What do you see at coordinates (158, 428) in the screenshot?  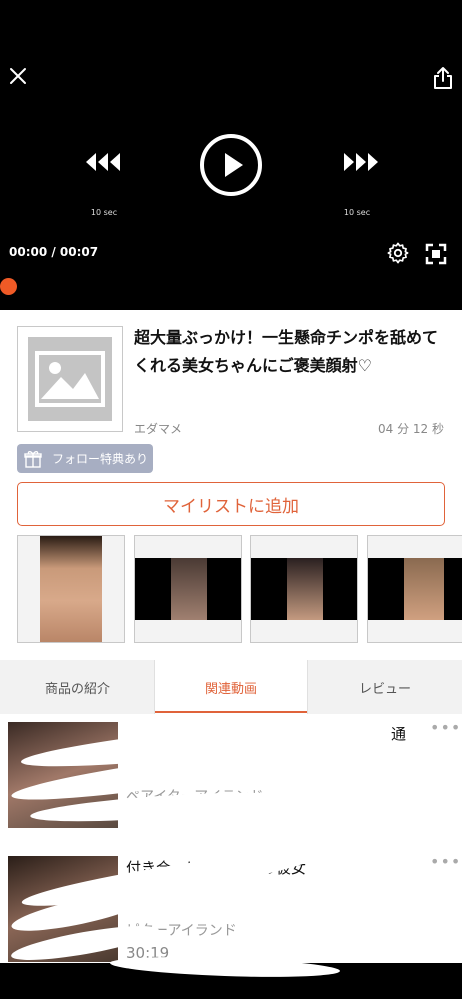 I see `maker-name: エダマメ` at bounding box center [158, 428].